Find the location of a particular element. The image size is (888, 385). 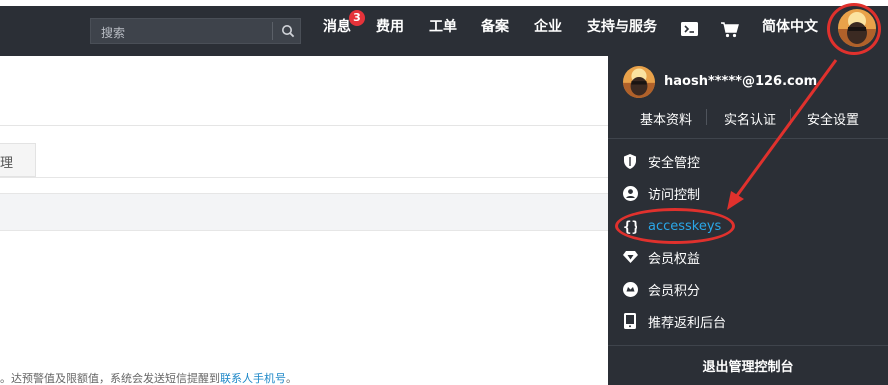

footnote-text: 。达预警值及限额值，系统会发送短信提醒到联系人手机号。 is located at coordinates (148, 377).